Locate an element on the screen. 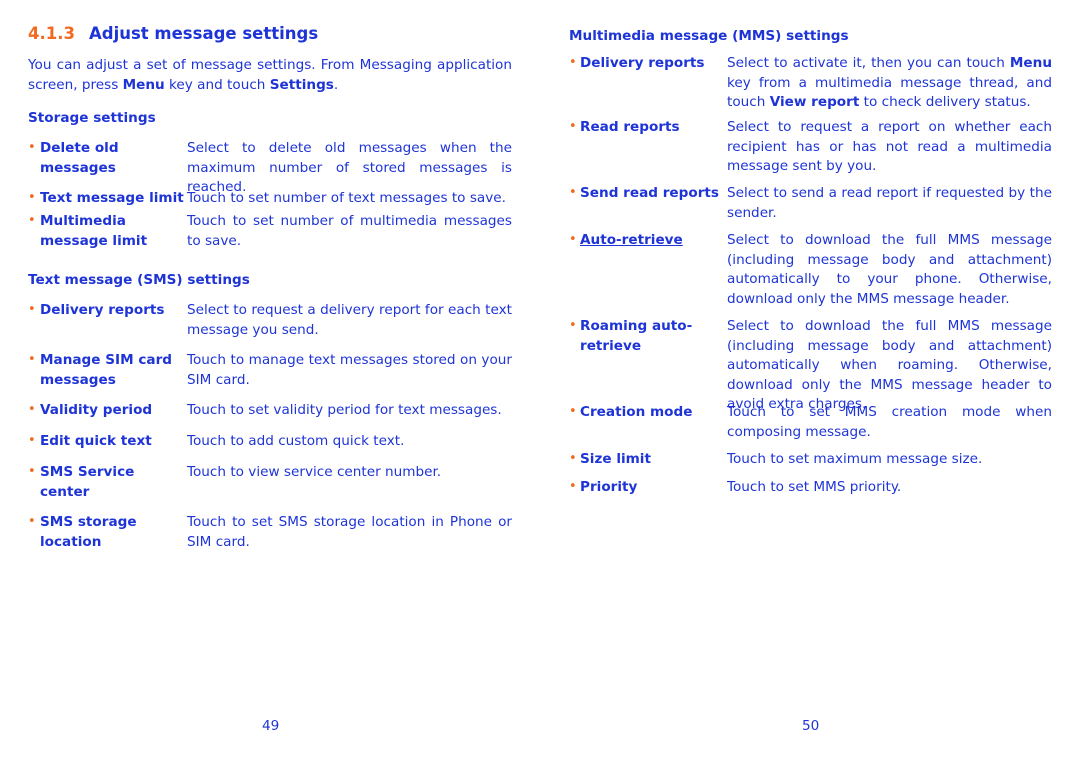 This screenshot has height=767, width=1080. setting-term: SMS Service center is located at coordinates (87, 482).